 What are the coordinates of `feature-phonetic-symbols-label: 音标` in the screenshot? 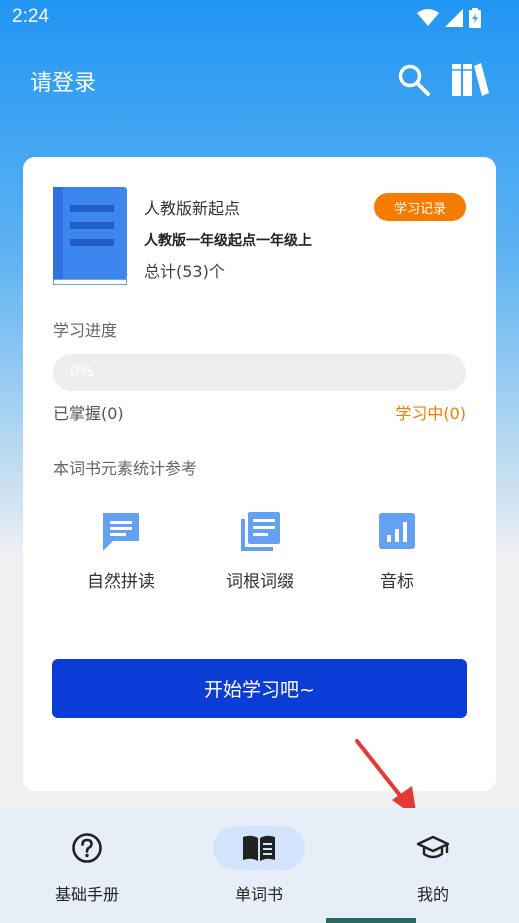 It's located at (397, 582).